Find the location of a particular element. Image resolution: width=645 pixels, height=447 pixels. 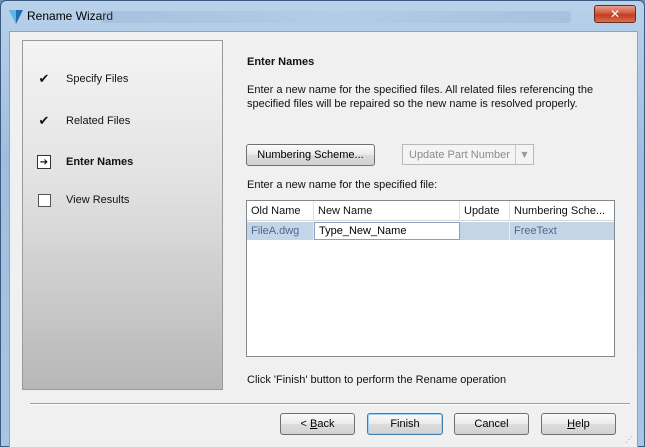

help-button-label: Help is located at coordinates (578, 424).